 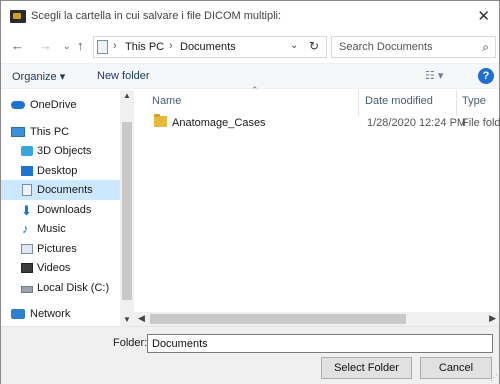 What do you see at coordinates (494, 377) in the screenshot?
I see `resize-grip-icon: ⋰` at bounding box center [494, 377].